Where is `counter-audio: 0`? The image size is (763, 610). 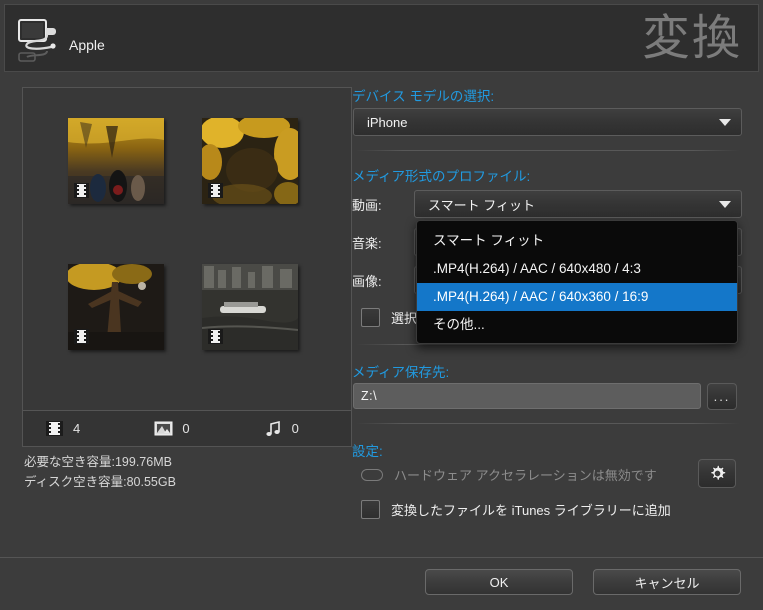
counter-audio: 0 is located at coordinates (296, 428).